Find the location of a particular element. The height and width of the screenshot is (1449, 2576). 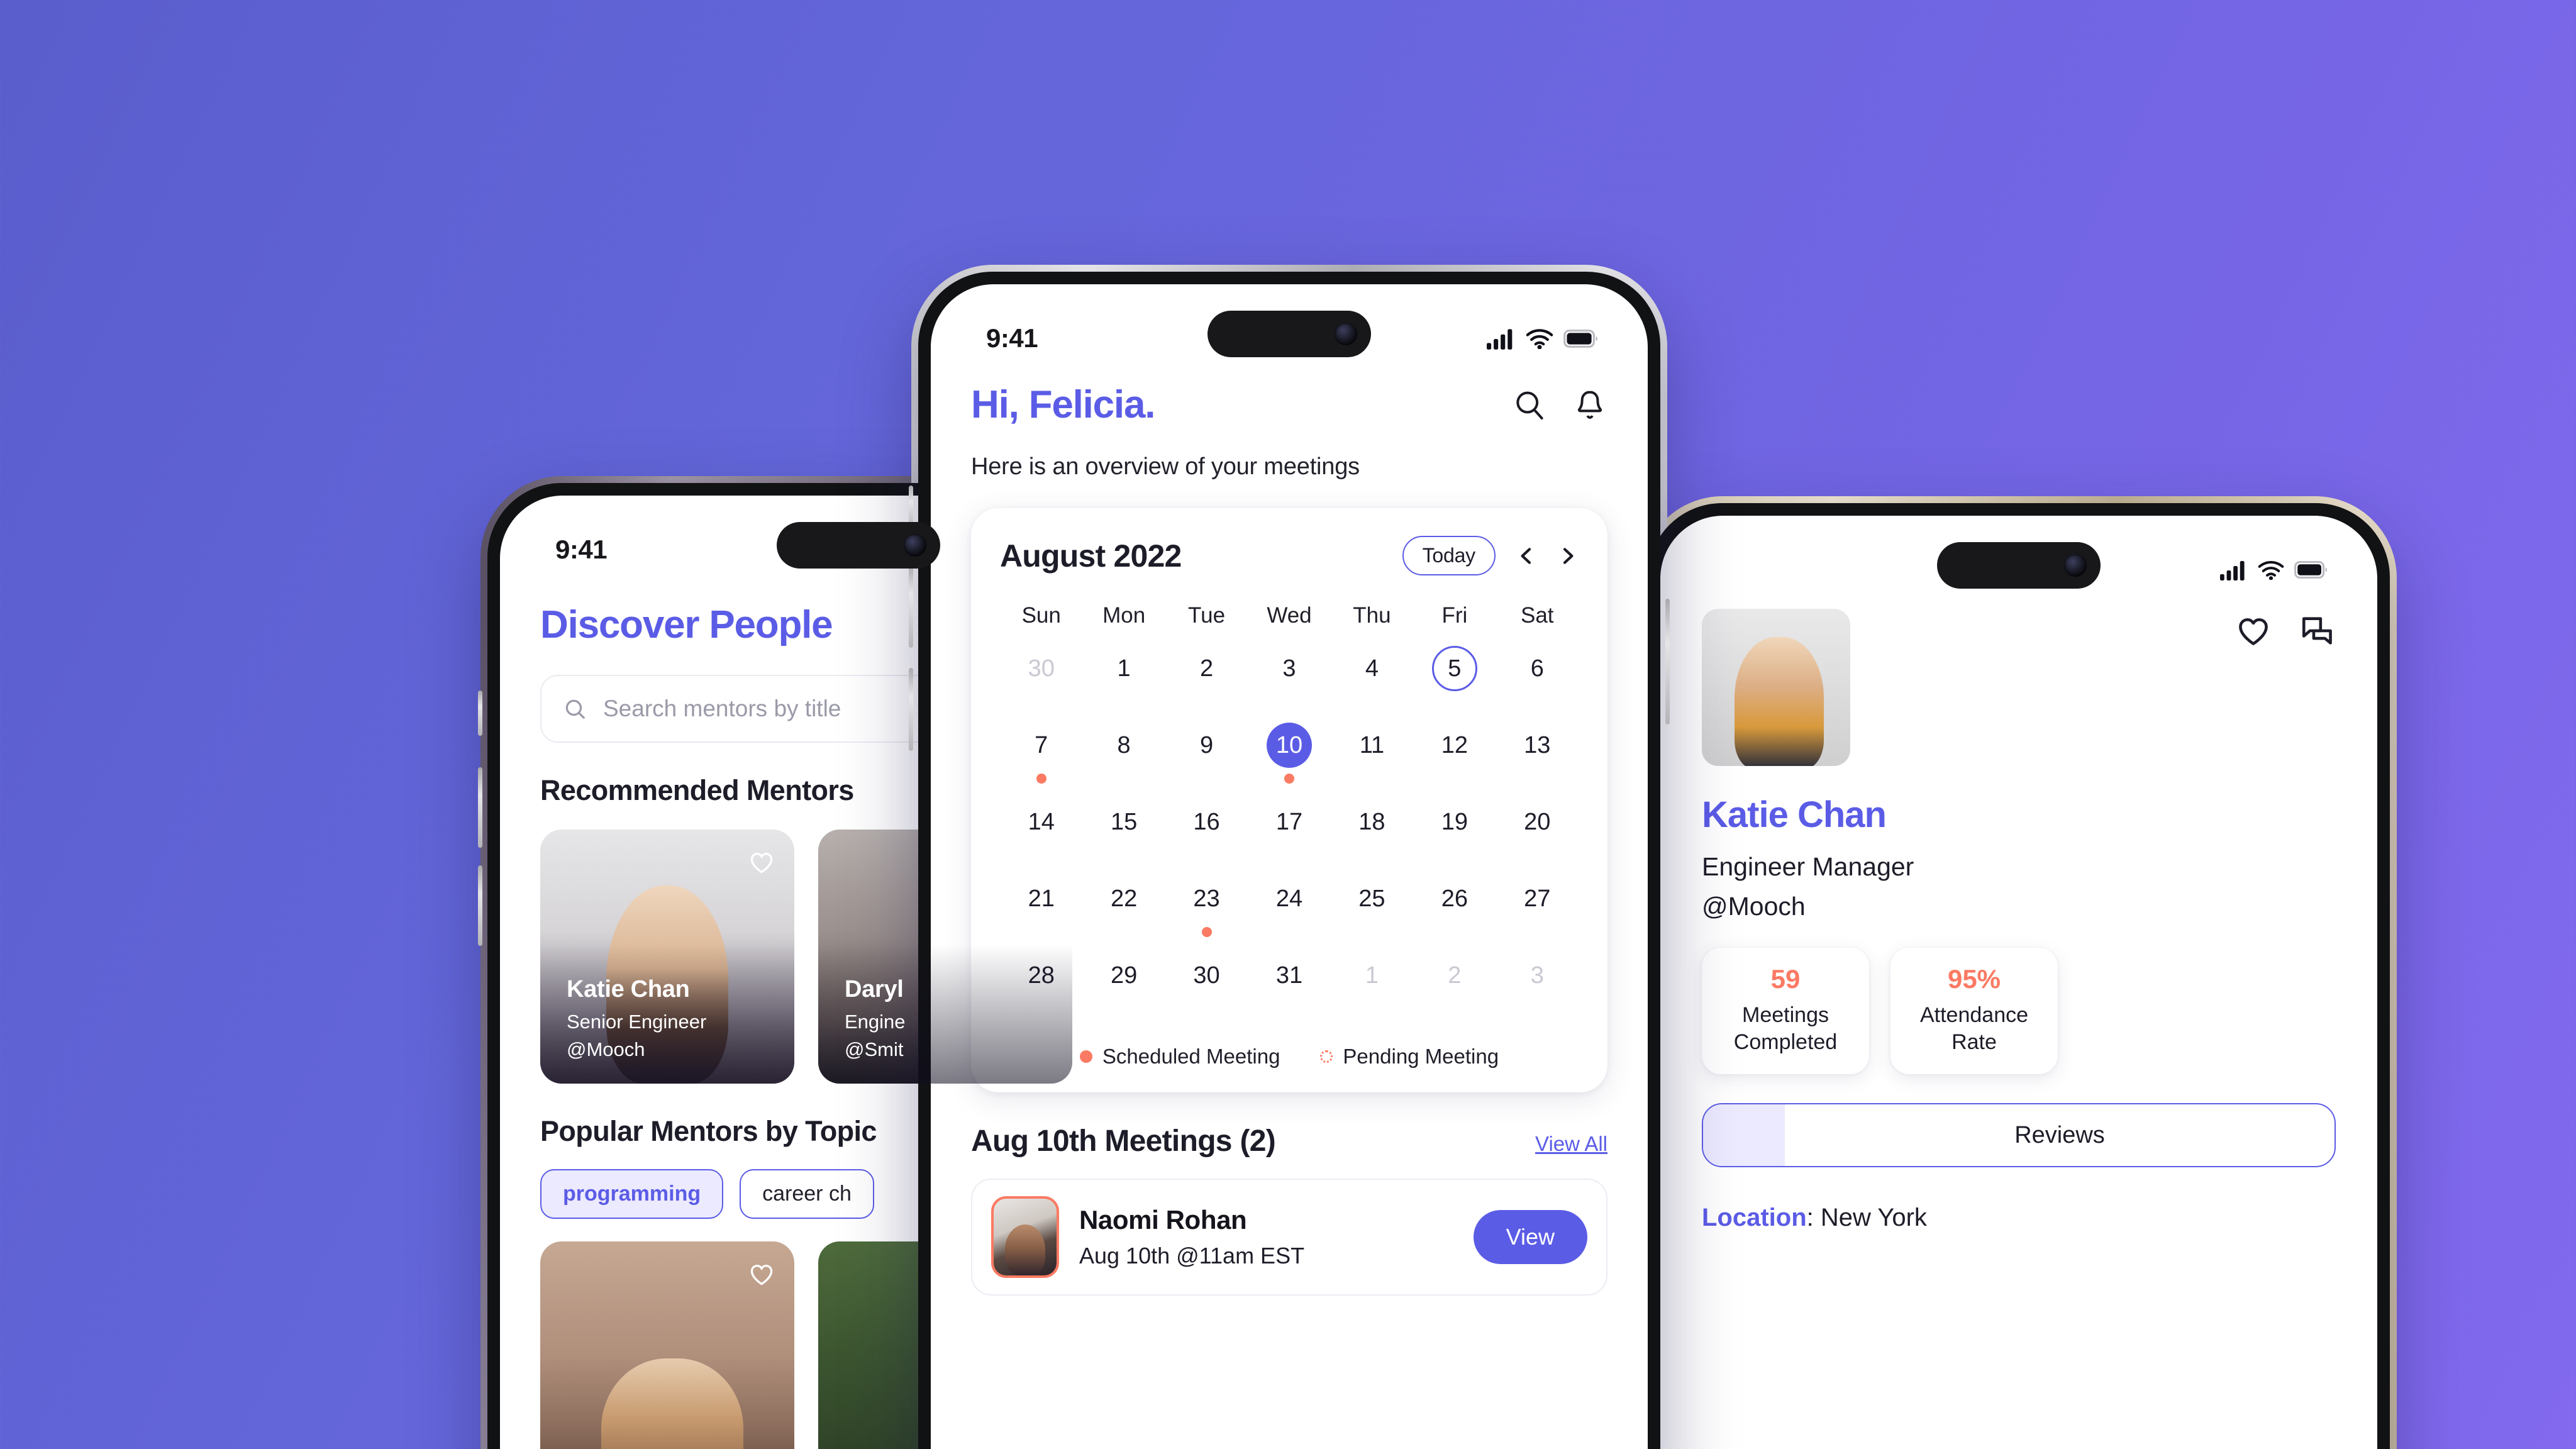

chat-bubbles-icon is located at coordinates (2317, 631).